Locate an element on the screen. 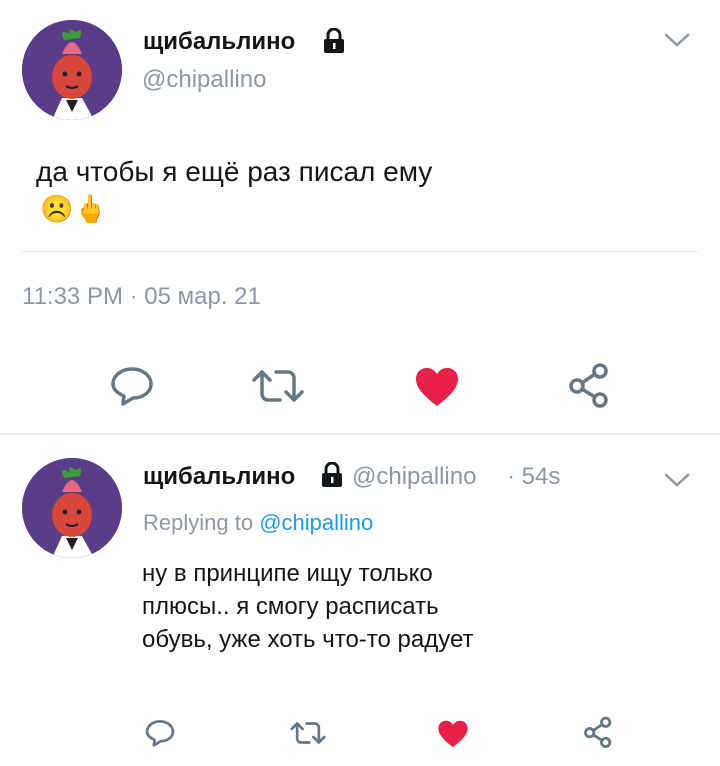  tweet-emoji: ☹️🖕 is located at coordinates (74, 209).